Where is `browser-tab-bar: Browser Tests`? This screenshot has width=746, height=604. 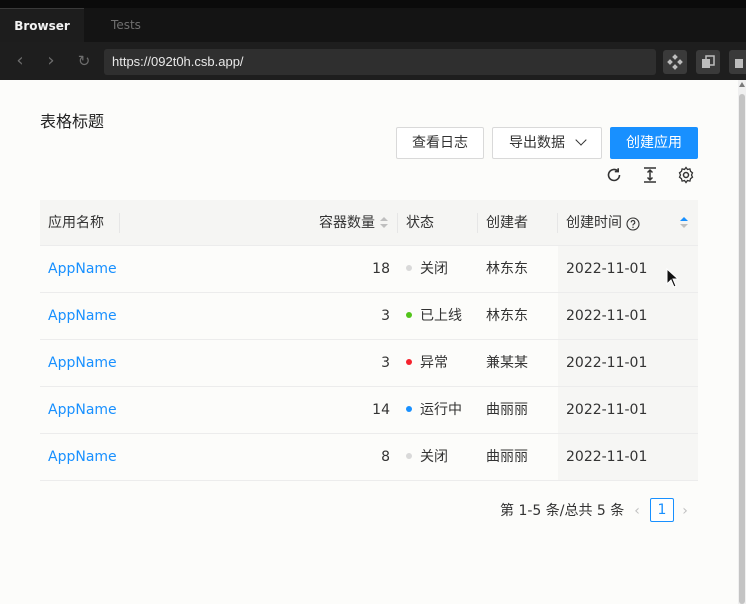
browser-tab-bar: Browser Tests is located at coordinates (373, 25).